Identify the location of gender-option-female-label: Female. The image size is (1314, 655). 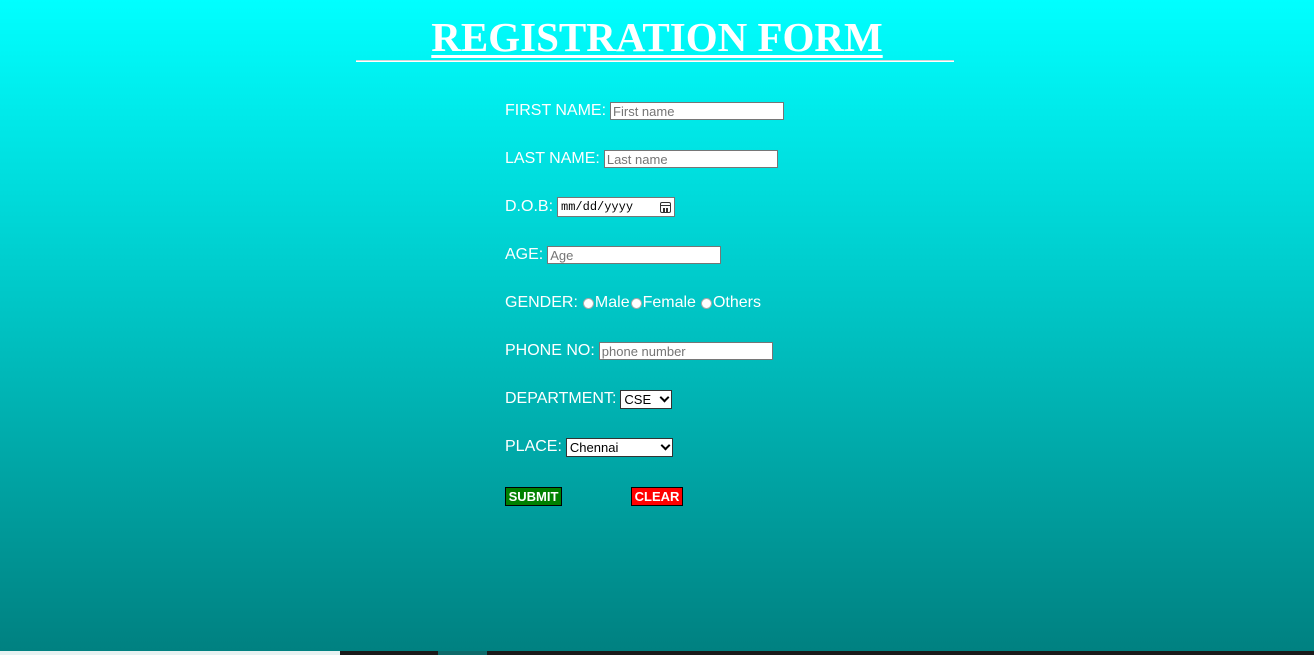
(669, 303).